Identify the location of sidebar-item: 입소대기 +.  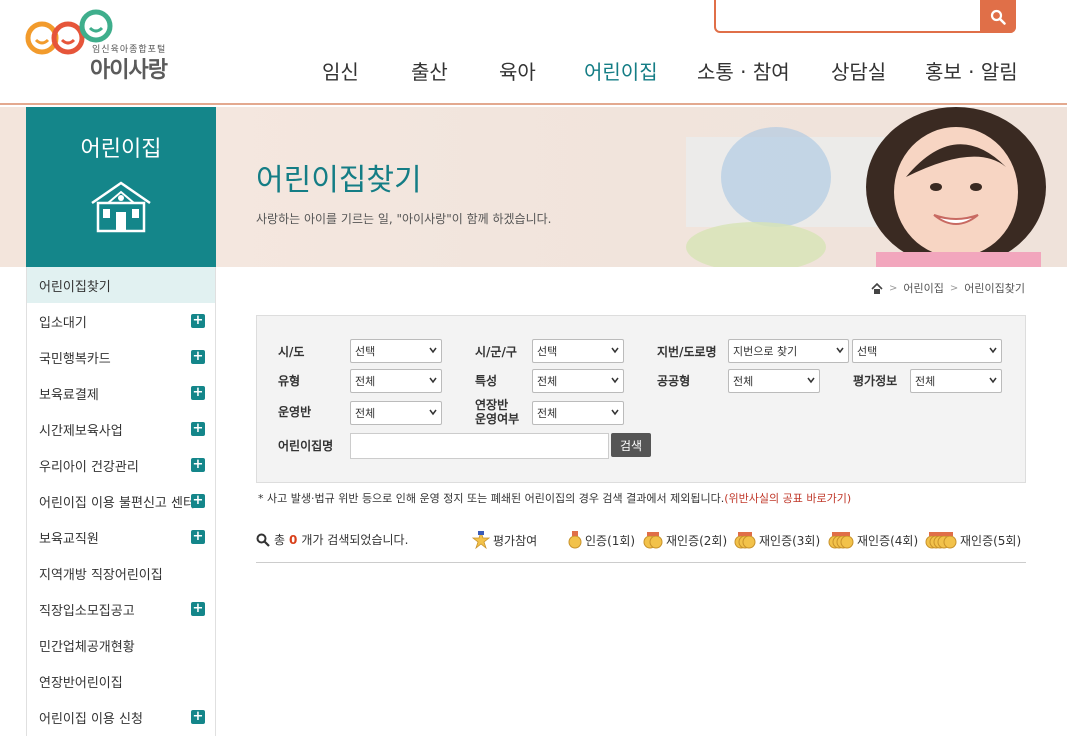
(121, 321).